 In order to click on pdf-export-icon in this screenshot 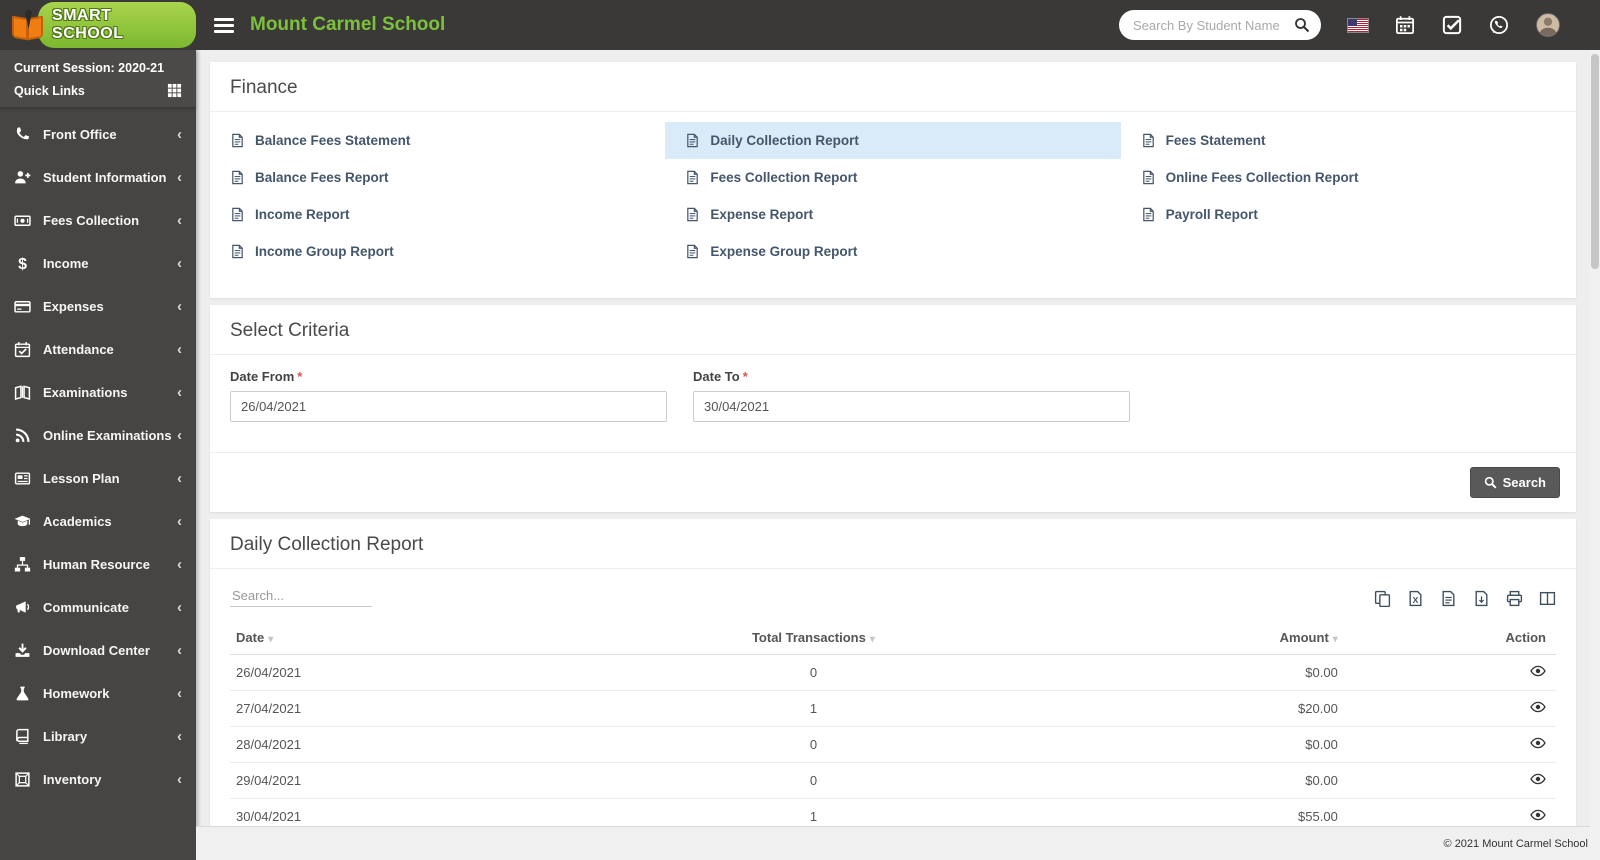, I will do `click(1481, 598)`.